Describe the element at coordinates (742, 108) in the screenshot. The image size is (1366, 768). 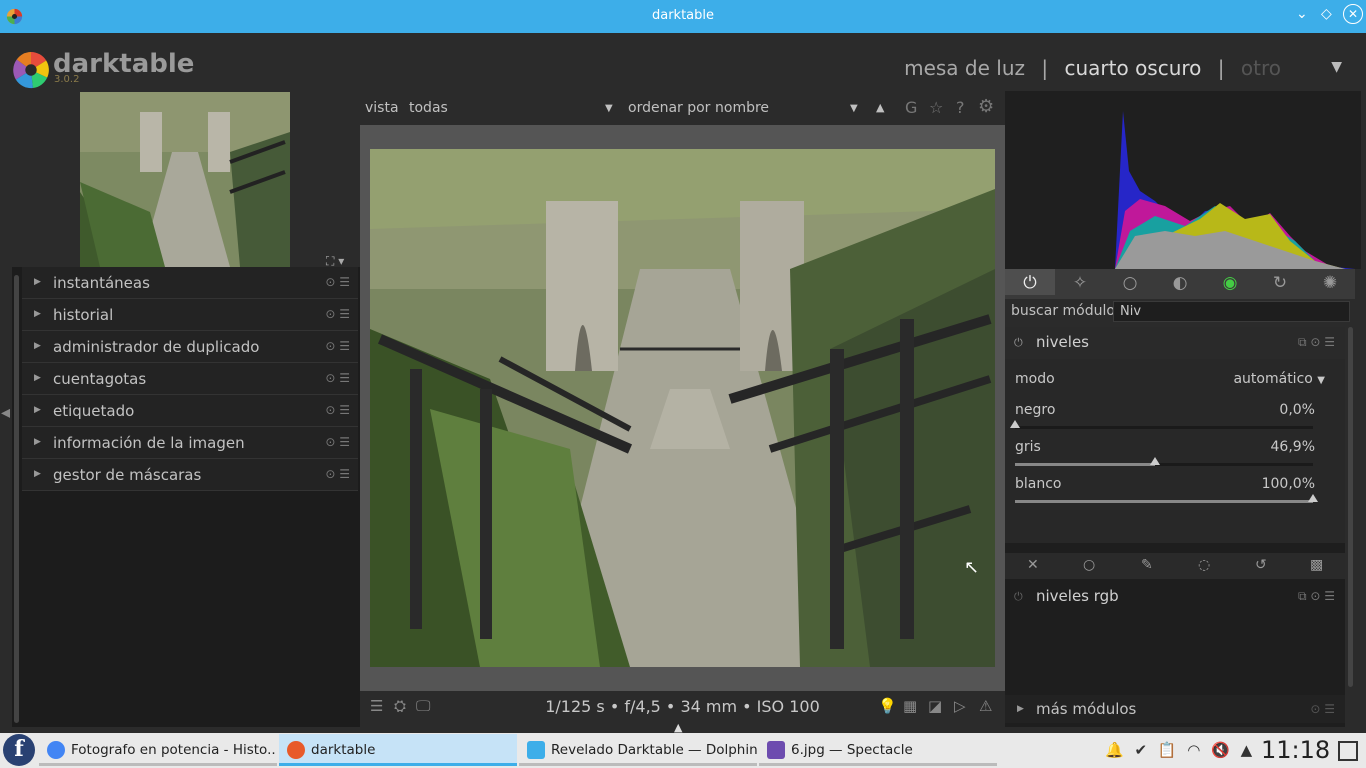
I see `sort-select: nombre` at that location.